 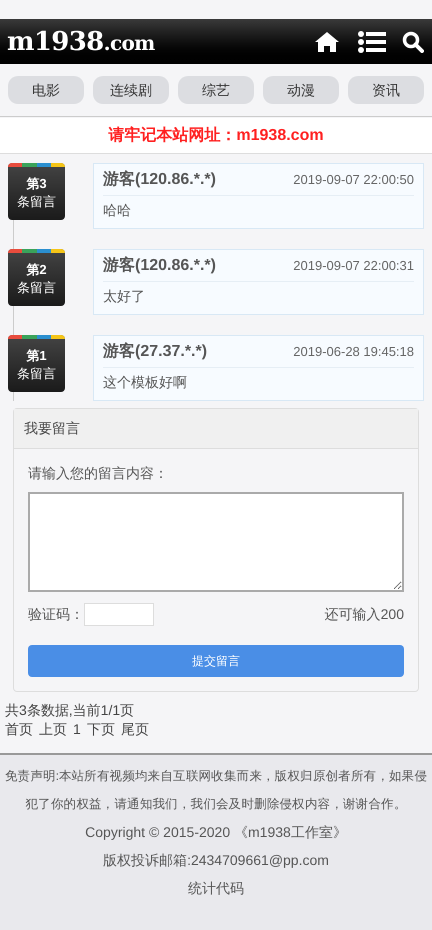 I want to click on comment-text: 太好了, so click(x=124, y=296).